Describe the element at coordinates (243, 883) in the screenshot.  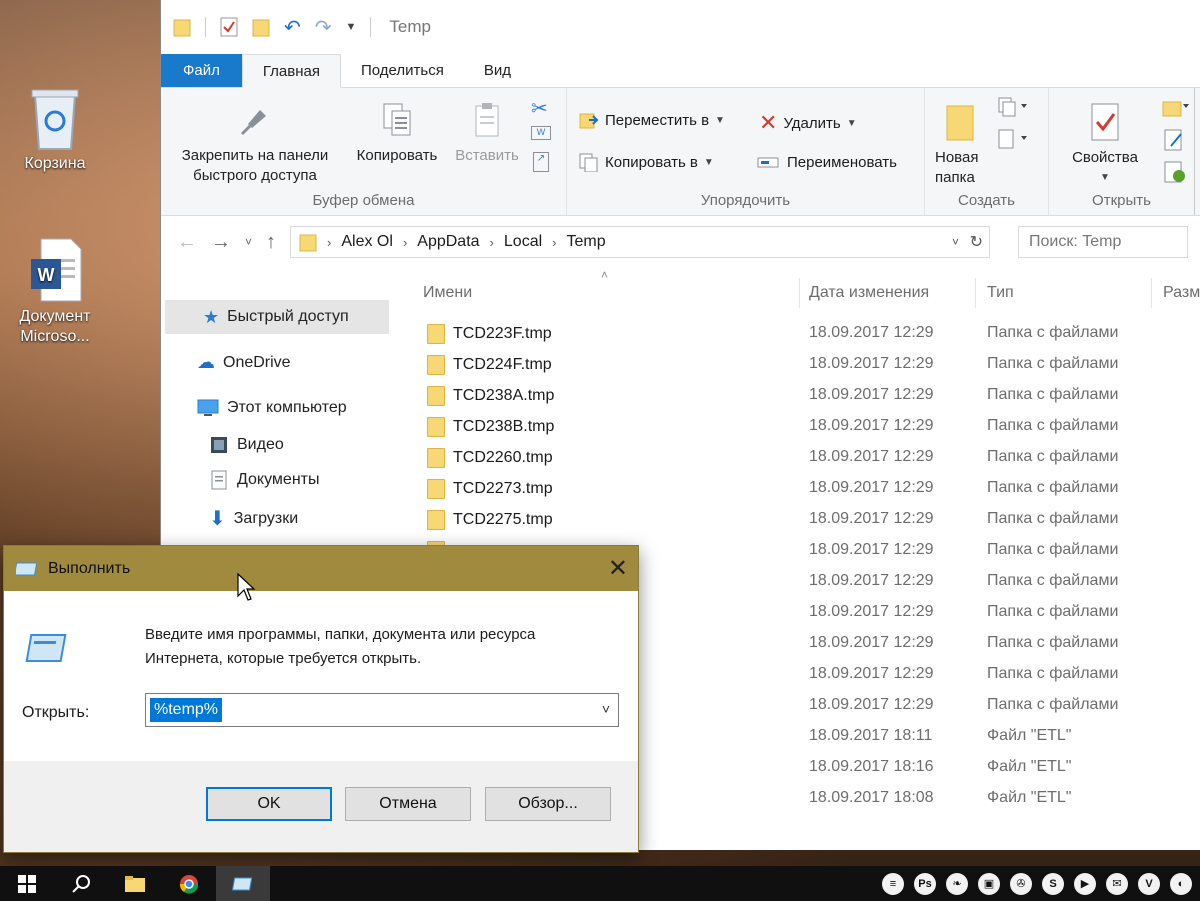
I see `run-taskbar-icon` at that location.